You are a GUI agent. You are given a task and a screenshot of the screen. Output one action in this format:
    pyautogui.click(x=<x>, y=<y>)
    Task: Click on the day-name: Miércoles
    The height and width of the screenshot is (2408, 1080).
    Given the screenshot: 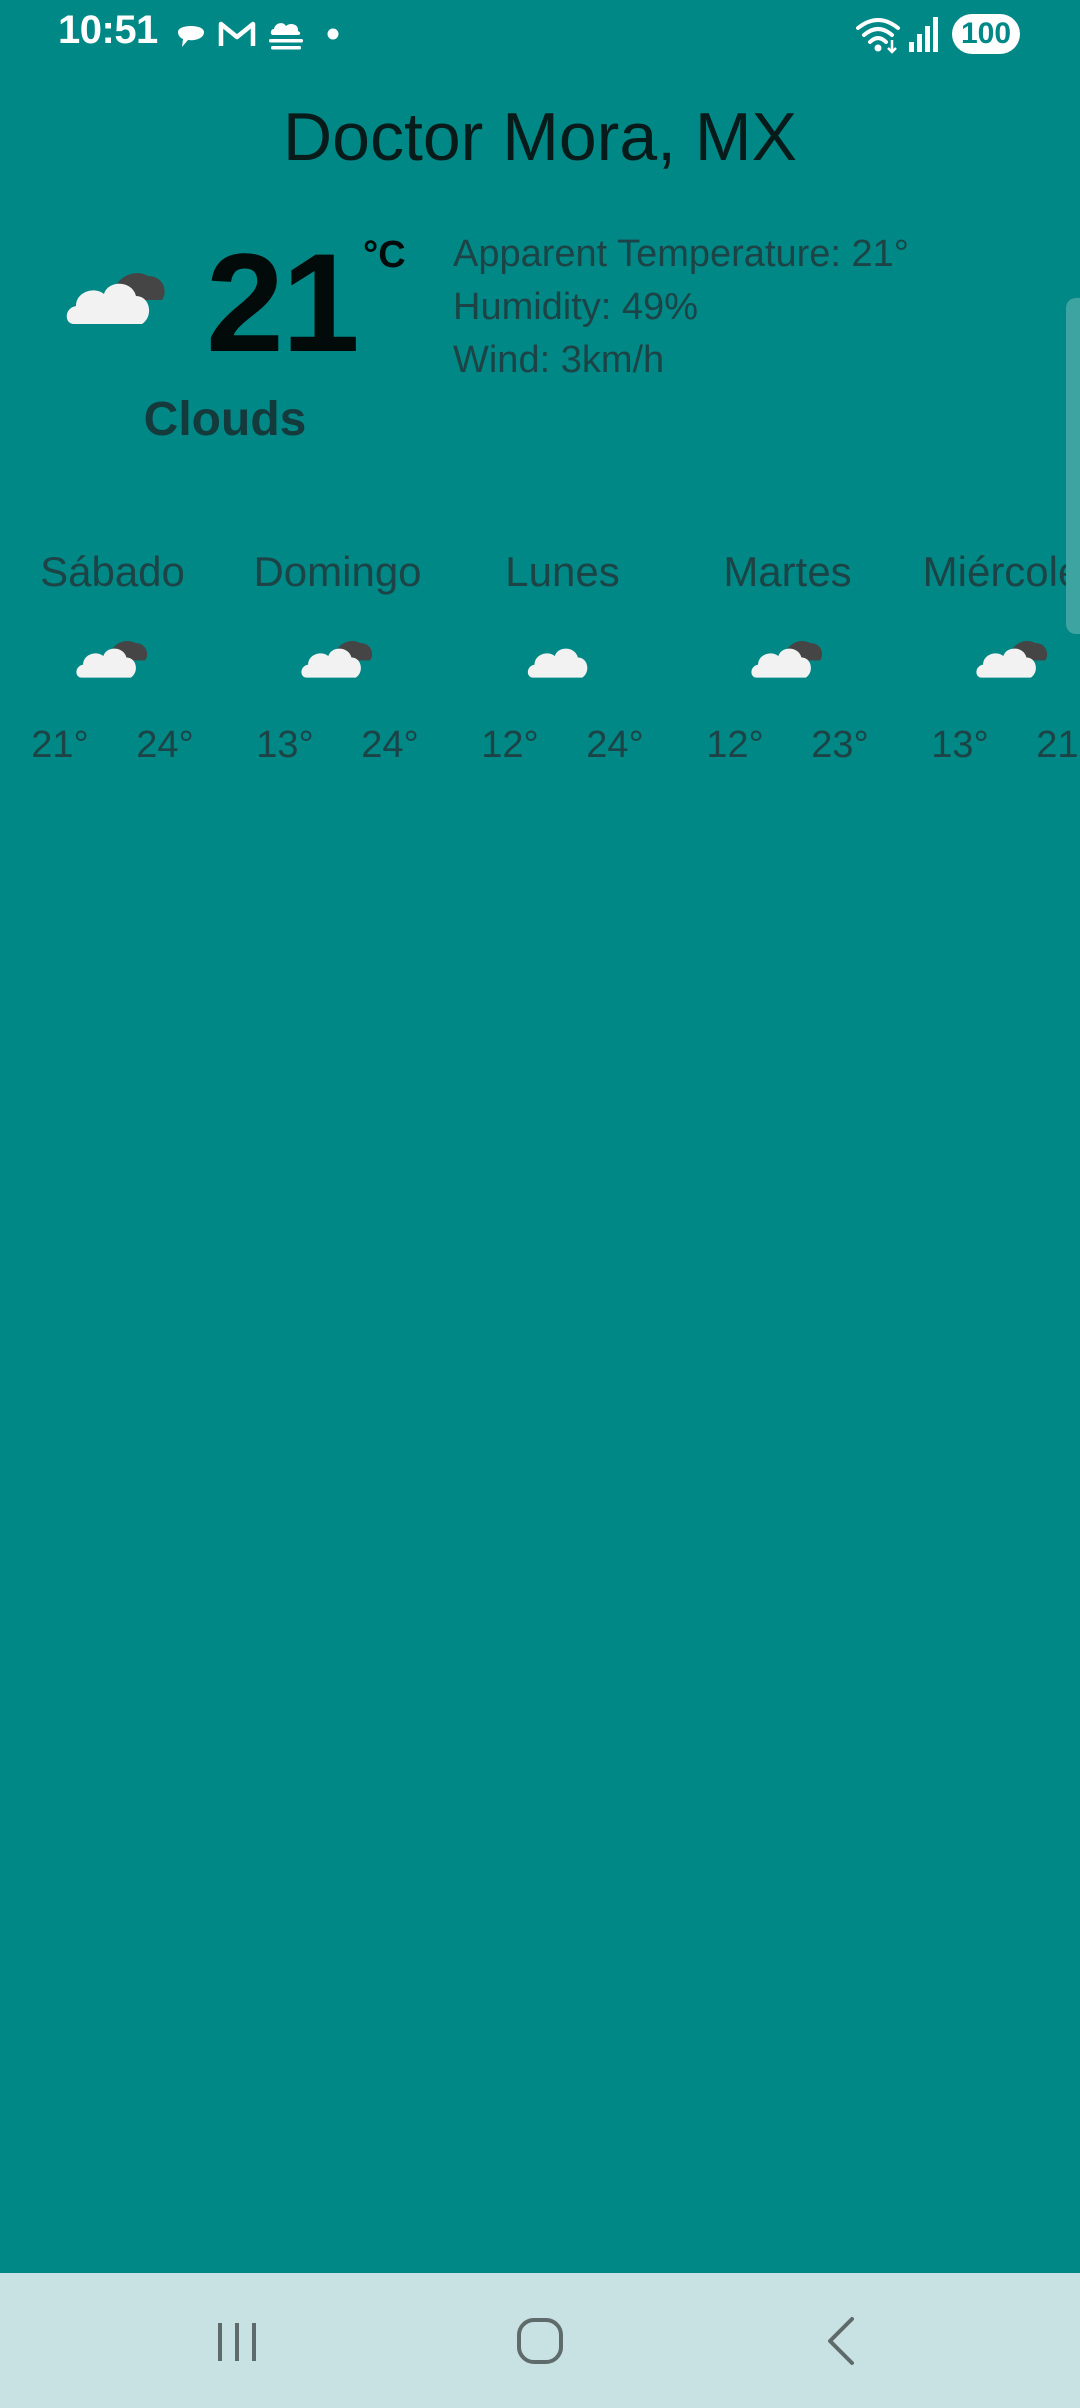 What is the action you would take?
    pyautogui.click(x=1001, y=571)
    